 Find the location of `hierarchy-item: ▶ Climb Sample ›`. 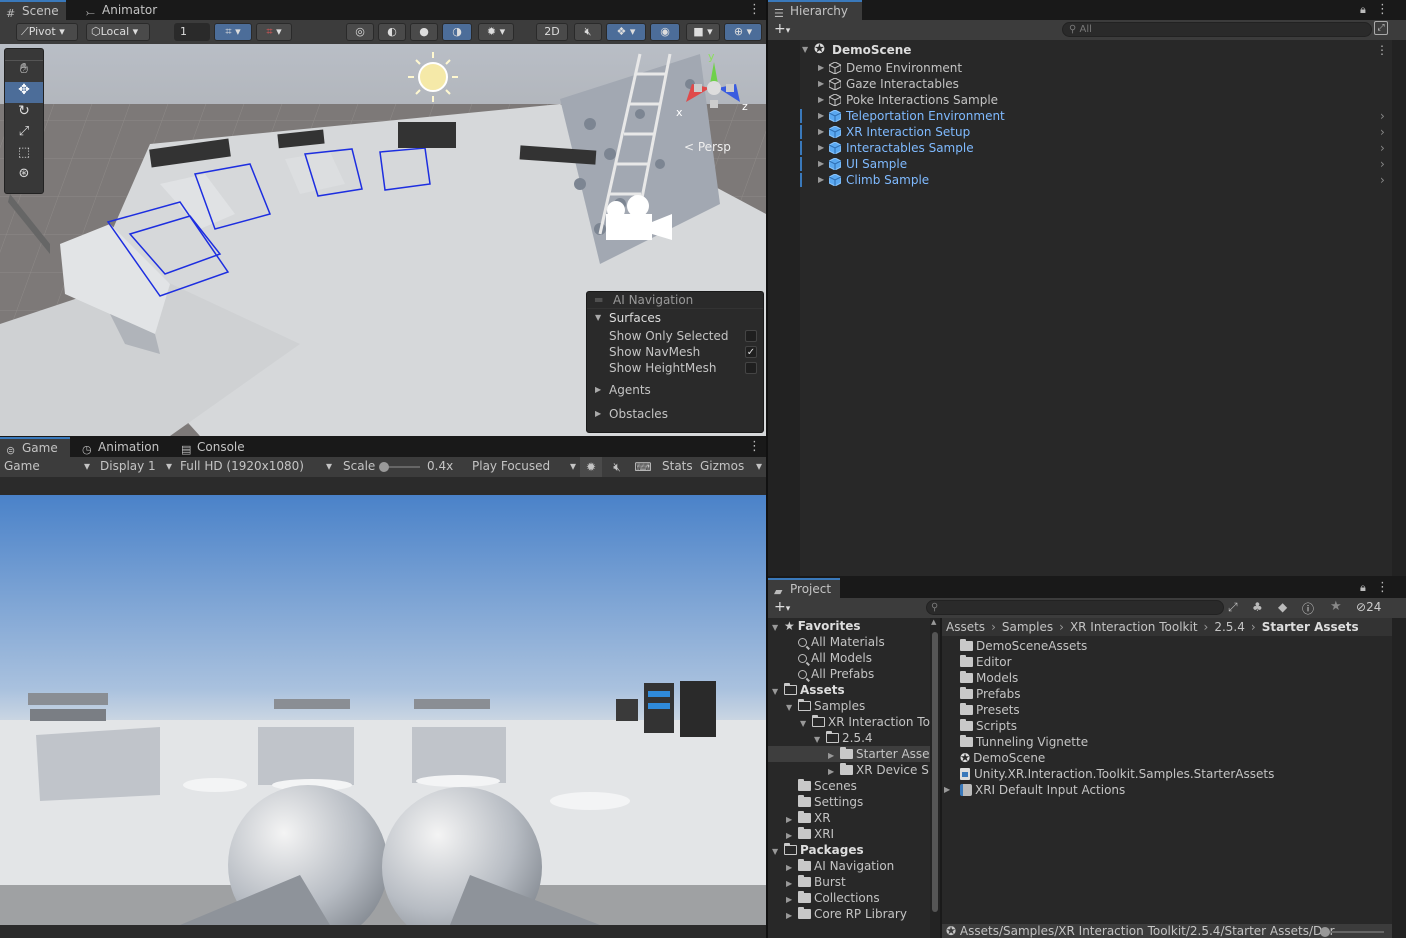

hierarchy-item: ▶ Climb Sample › is located at coordinates (1078, 180).